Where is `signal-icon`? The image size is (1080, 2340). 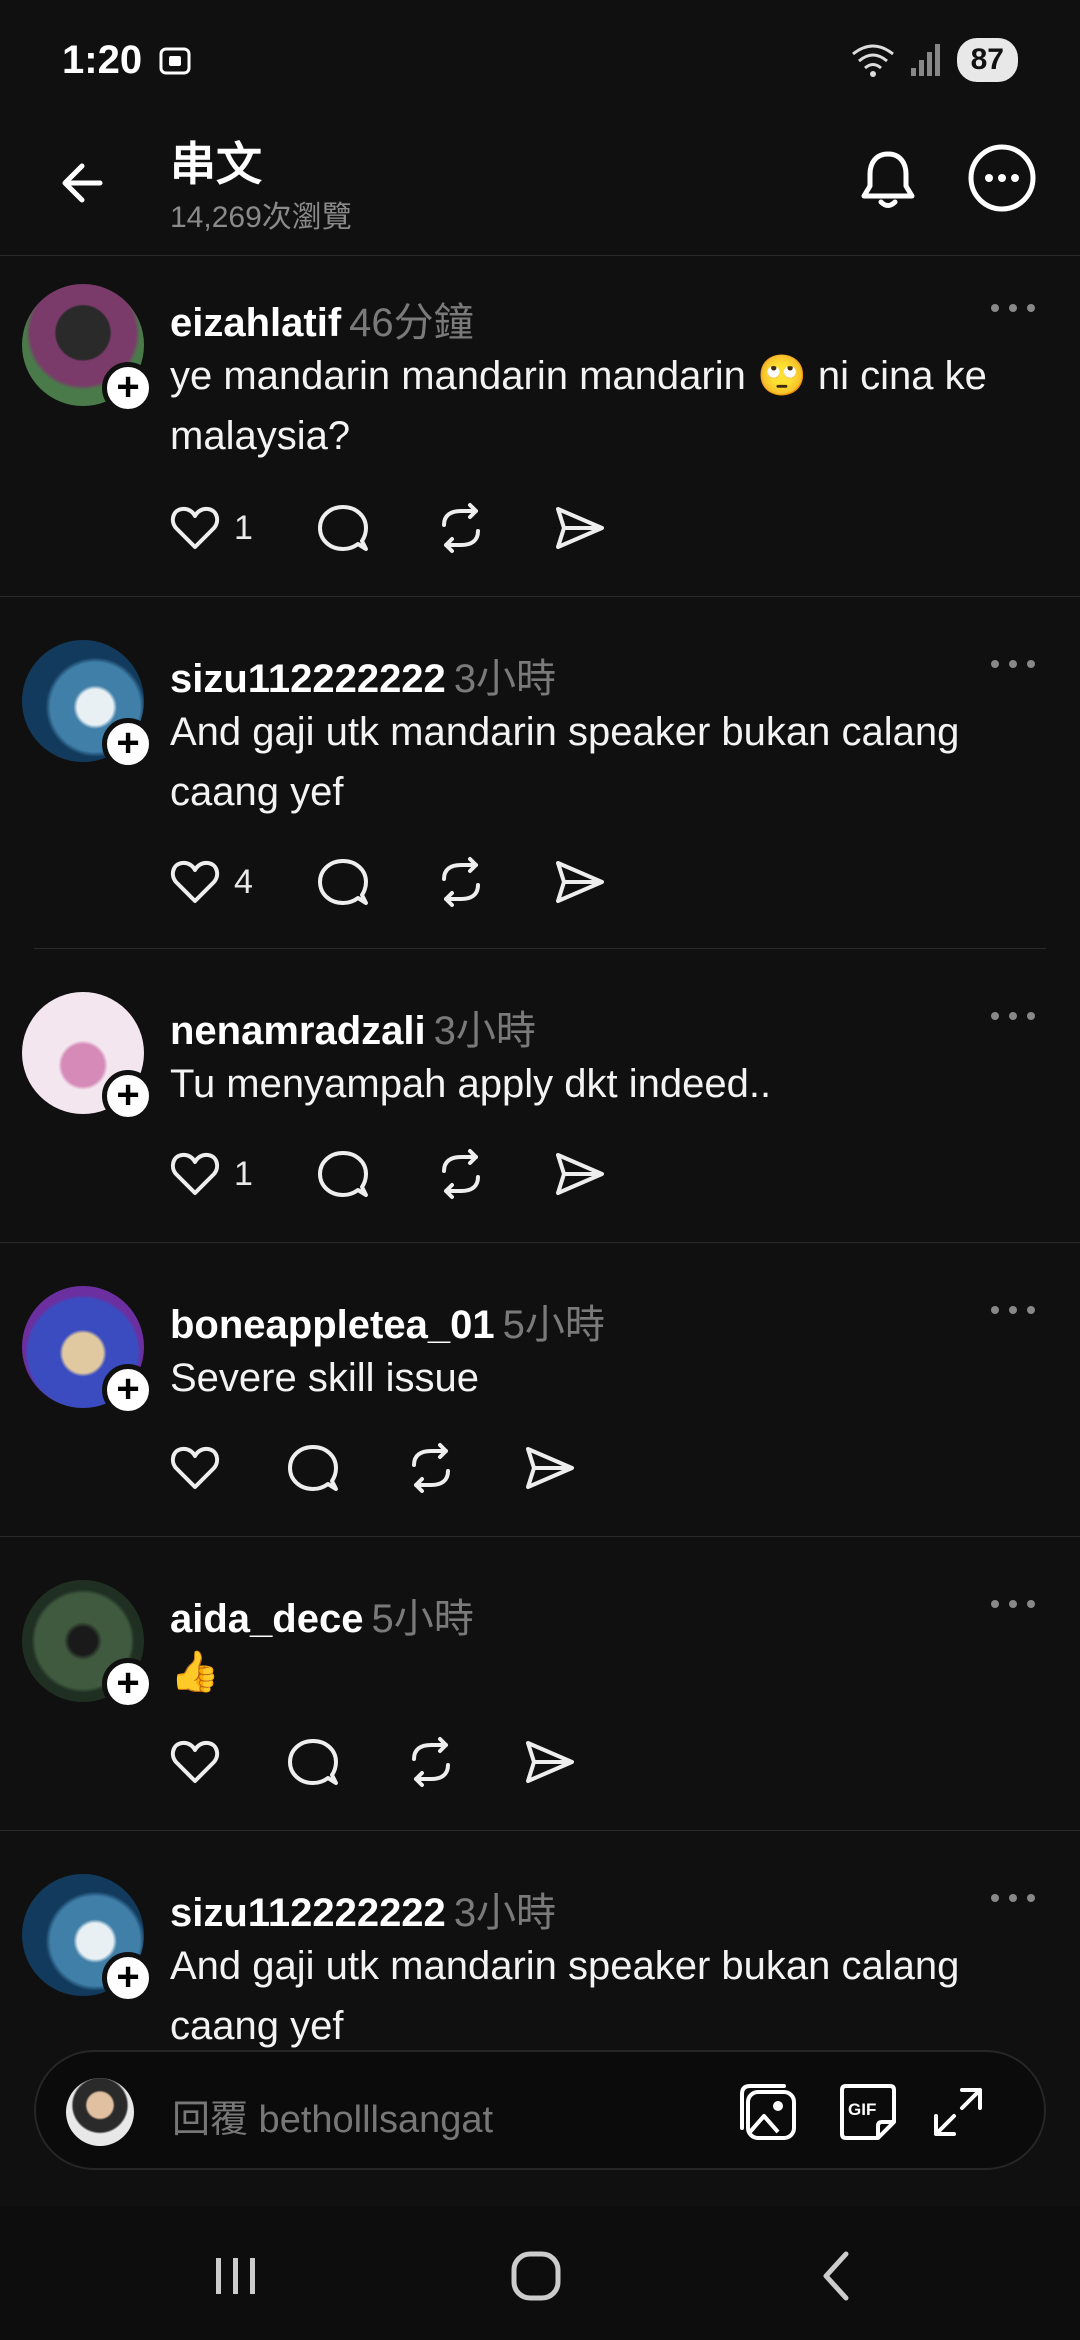 signal-icon is located at coordinates (925, 60).